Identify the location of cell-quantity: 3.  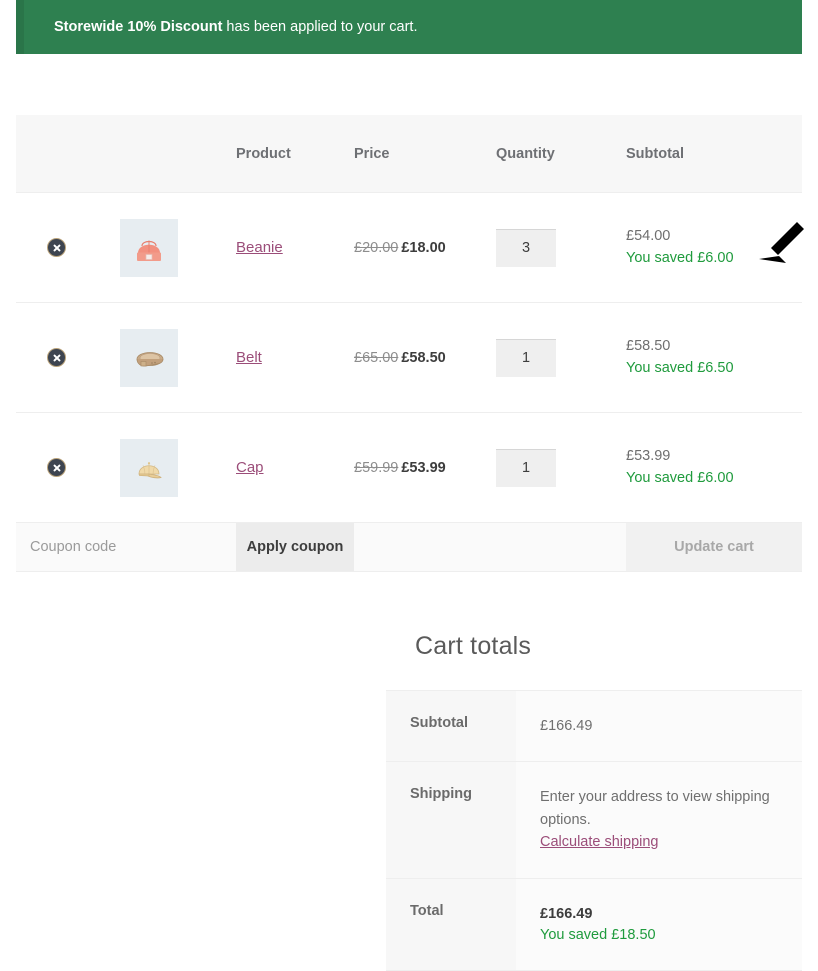
(561, 247).